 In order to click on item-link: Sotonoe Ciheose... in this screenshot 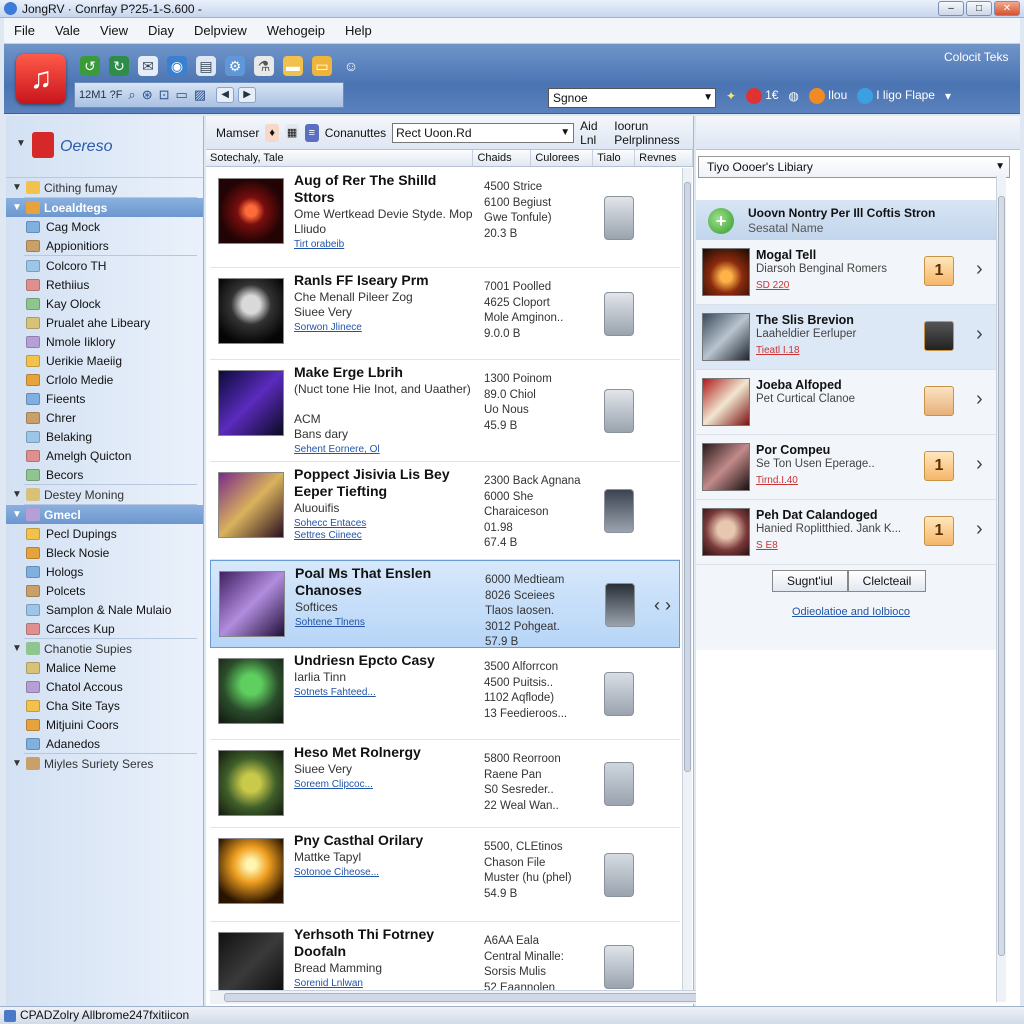, I will do `click(336, 872)`.